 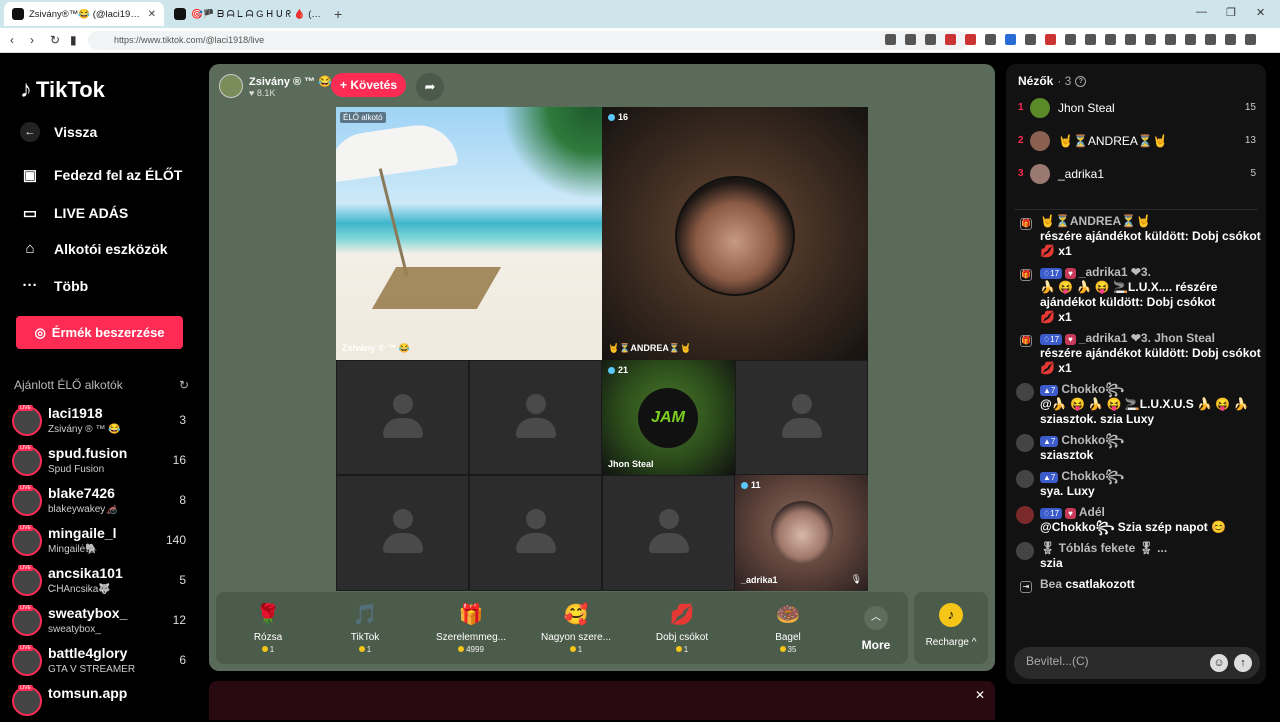 I want to click on menu-icon, so click(x=1250, y=39).